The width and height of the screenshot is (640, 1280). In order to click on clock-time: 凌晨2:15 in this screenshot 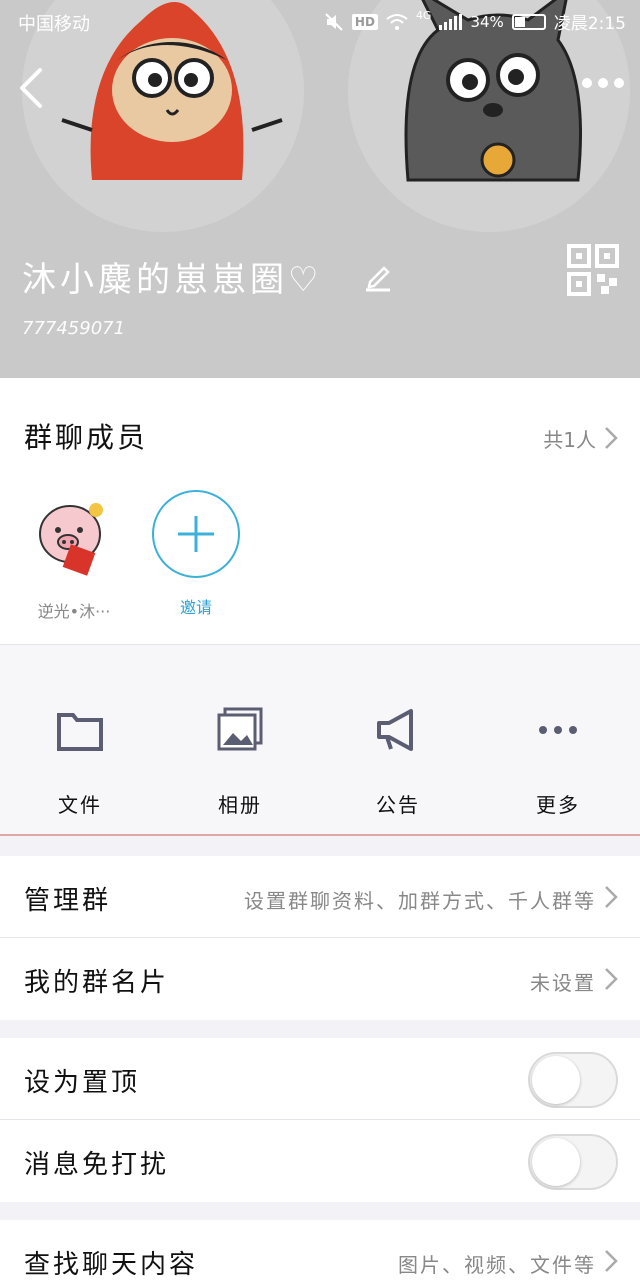, I will do `click(589, 24)`.